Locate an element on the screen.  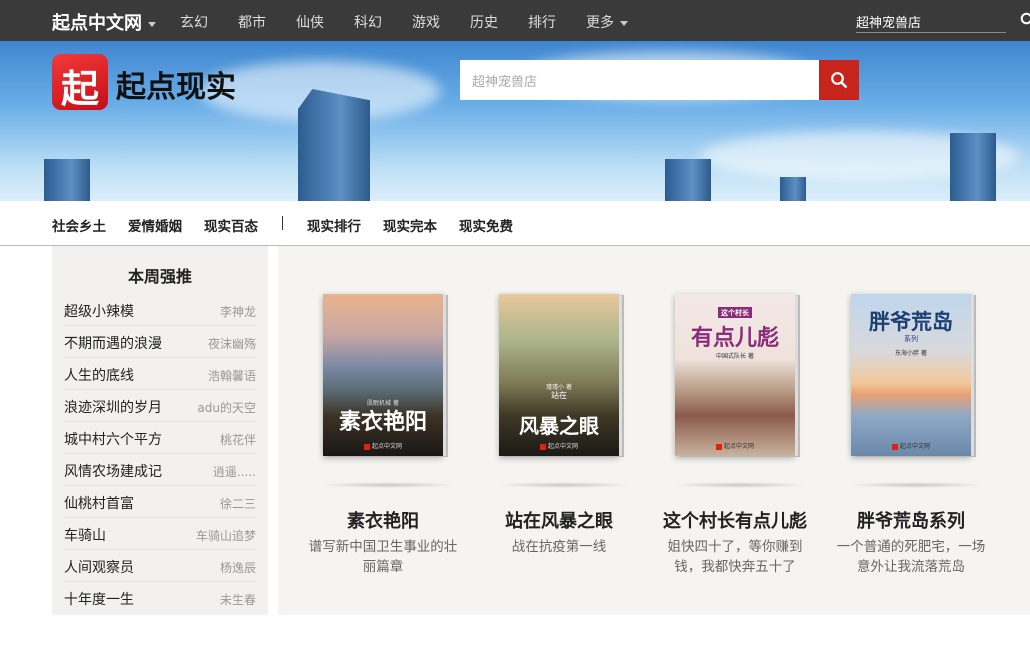
author-name: 桃花伴 is located at coordinates (216, 439).